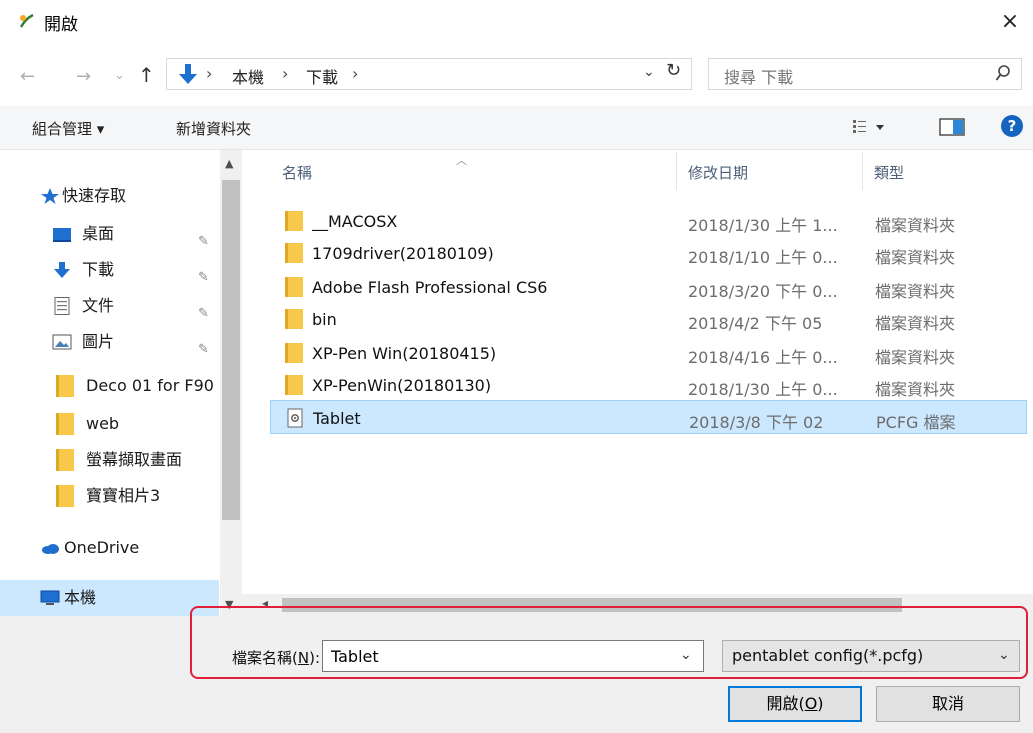 The height and width of the screenshot is (733, 1033). What do you see at coordinates (62, 270) in the screenshot?
I see `download-icon` at bounding box center [62, 270].